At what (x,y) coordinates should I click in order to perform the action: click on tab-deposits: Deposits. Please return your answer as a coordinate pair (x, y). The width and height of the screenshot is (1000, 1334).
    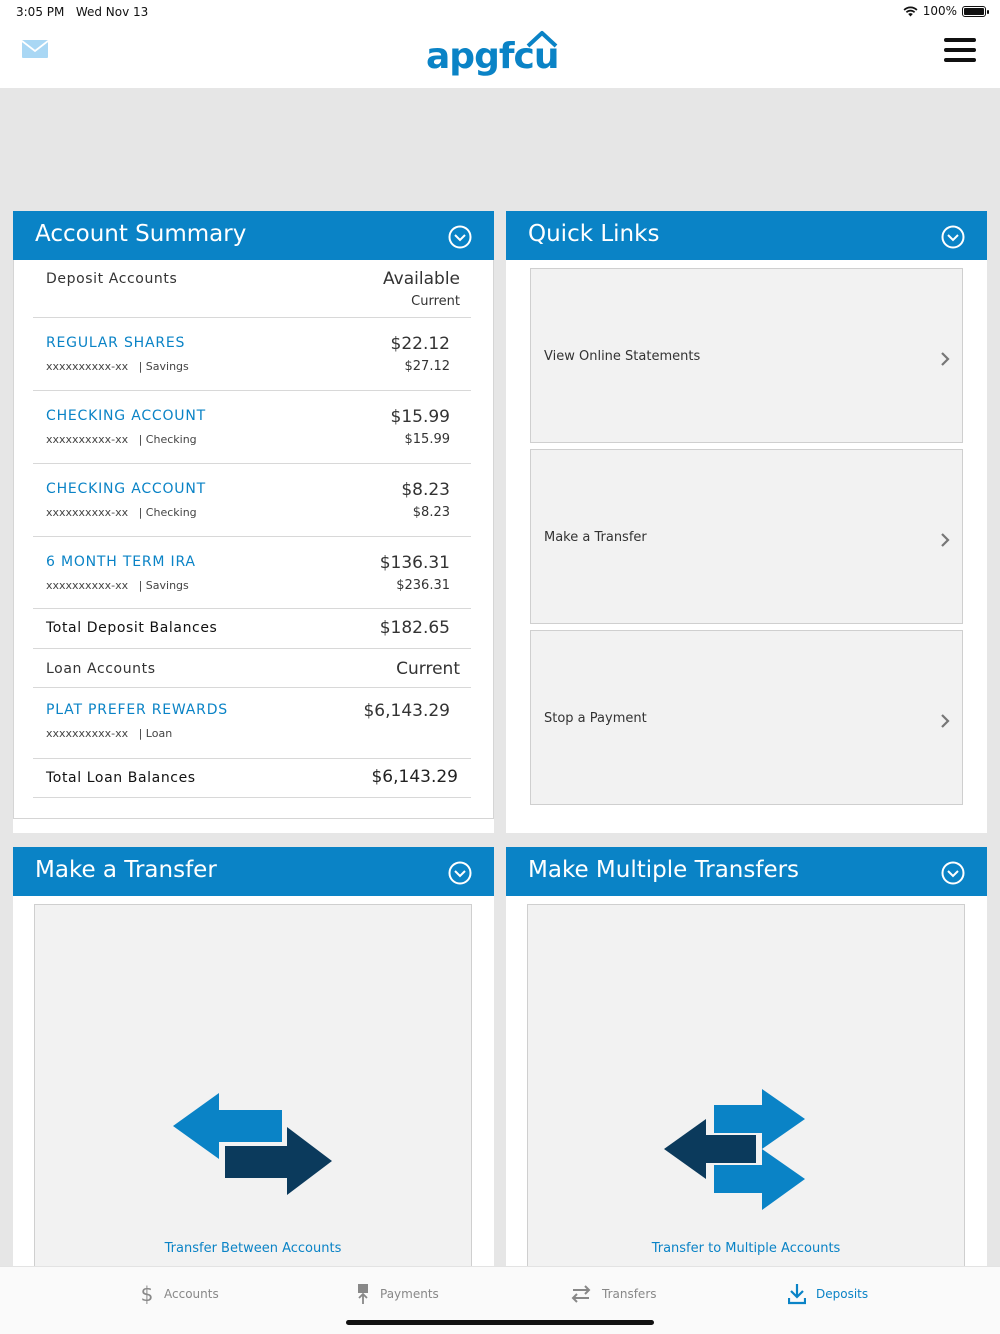
    Looking at the image, I should click on (828, 1294).